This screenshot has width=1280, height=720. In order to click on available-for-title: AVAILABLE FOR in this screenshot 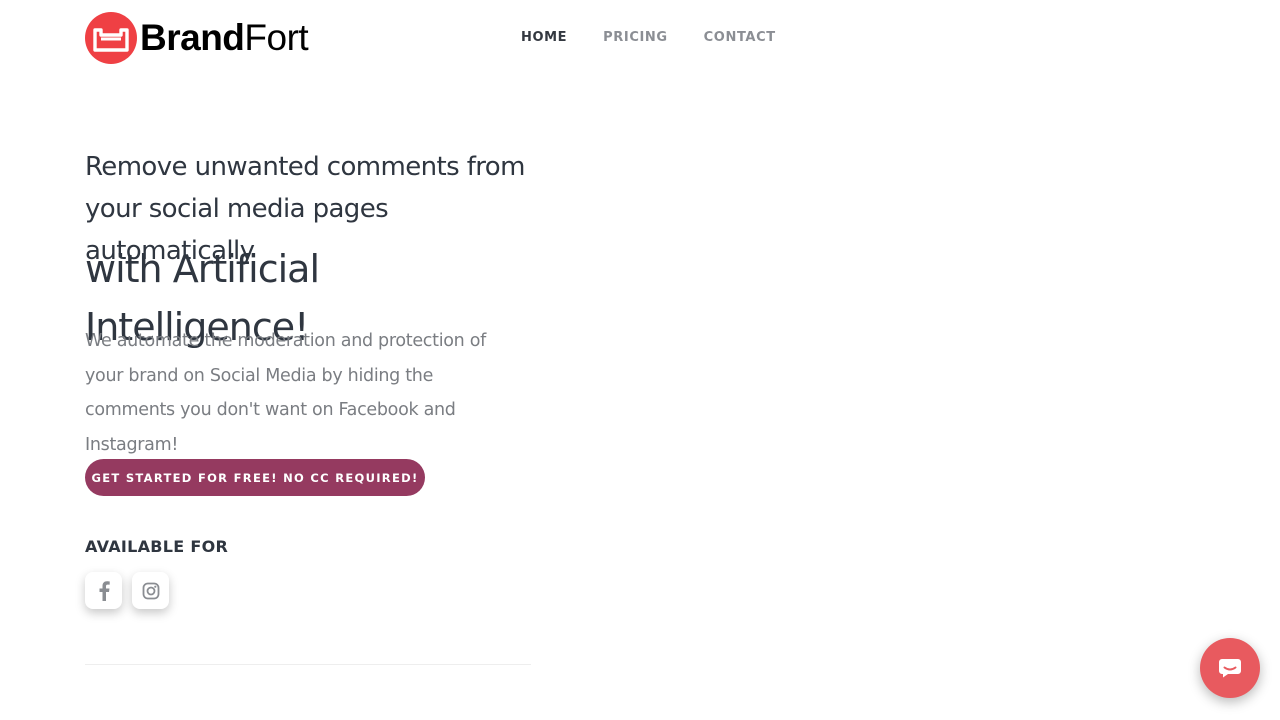, I will do `click(157, 546)`.